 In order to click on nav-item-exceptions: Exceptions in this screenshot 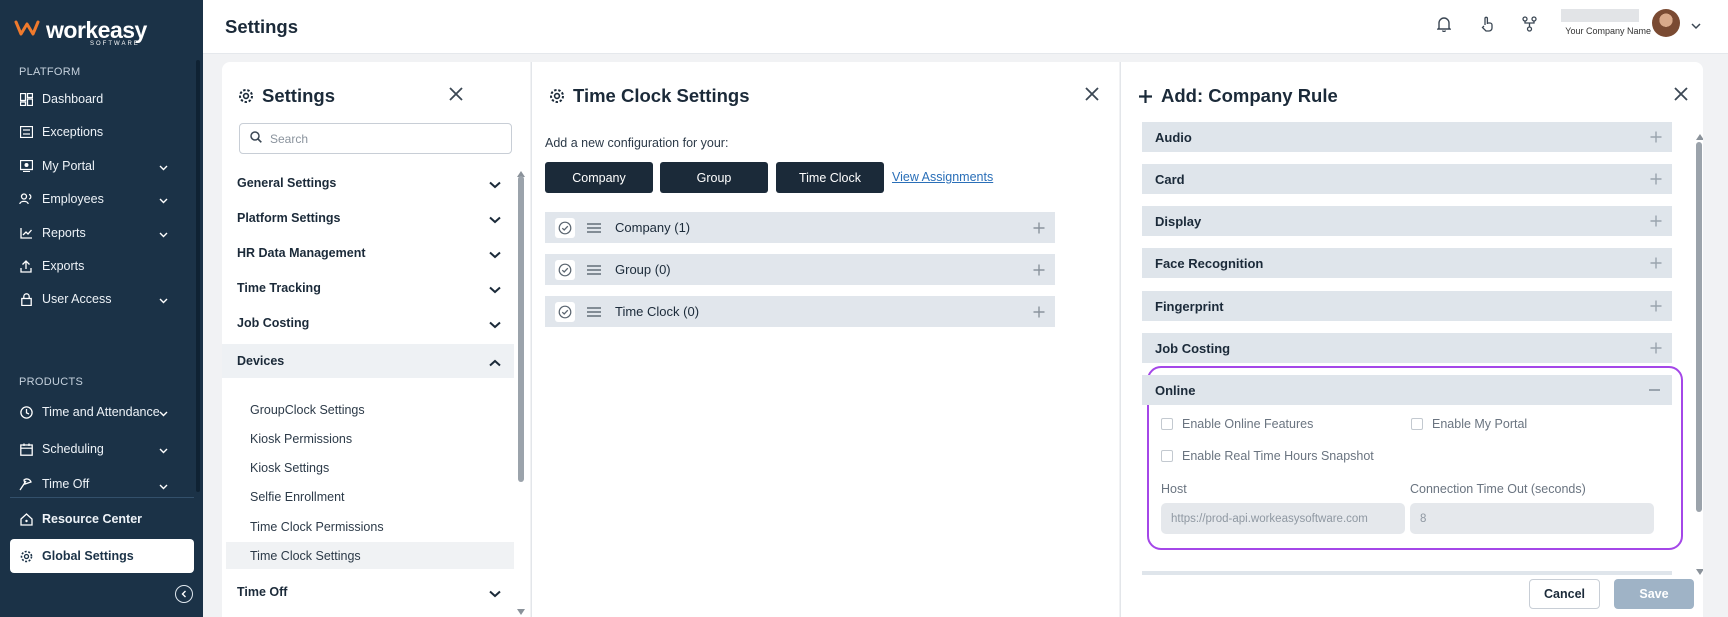, I will do `click(102, 132)`.